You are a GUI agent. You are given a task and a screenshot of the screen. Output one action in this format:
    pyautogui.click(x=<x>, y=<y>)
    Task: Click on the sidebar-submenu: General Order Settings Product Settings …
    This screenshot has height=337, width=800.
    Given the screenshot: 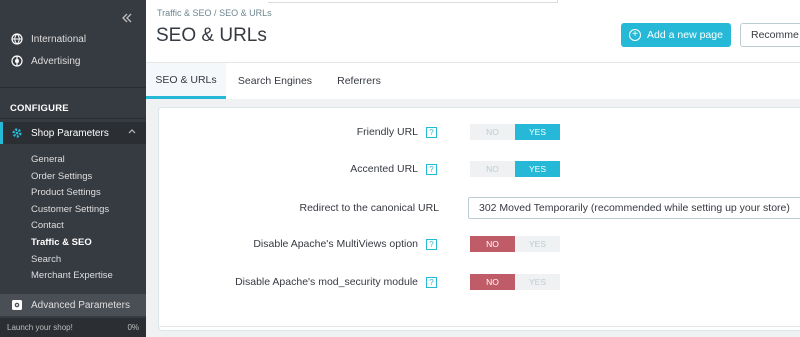 What is the action you would take?
    pyautogui.click(x=73, y=218)
    